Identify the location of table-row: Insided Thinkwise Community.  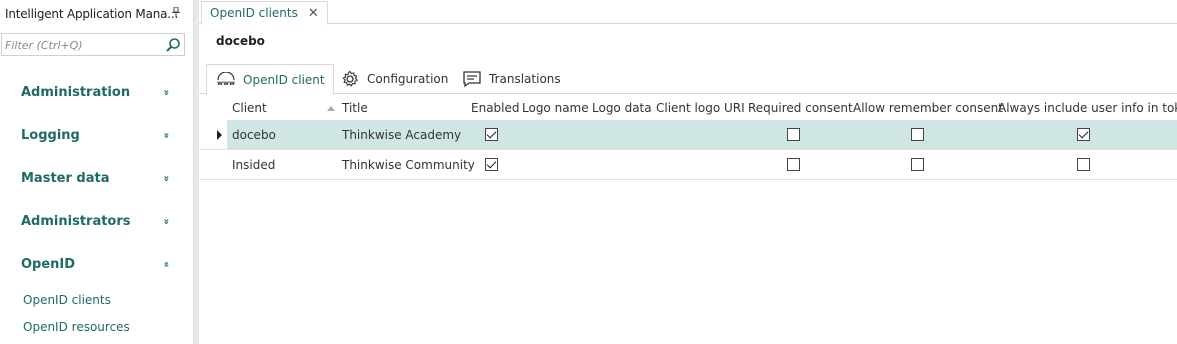
(688, 165).